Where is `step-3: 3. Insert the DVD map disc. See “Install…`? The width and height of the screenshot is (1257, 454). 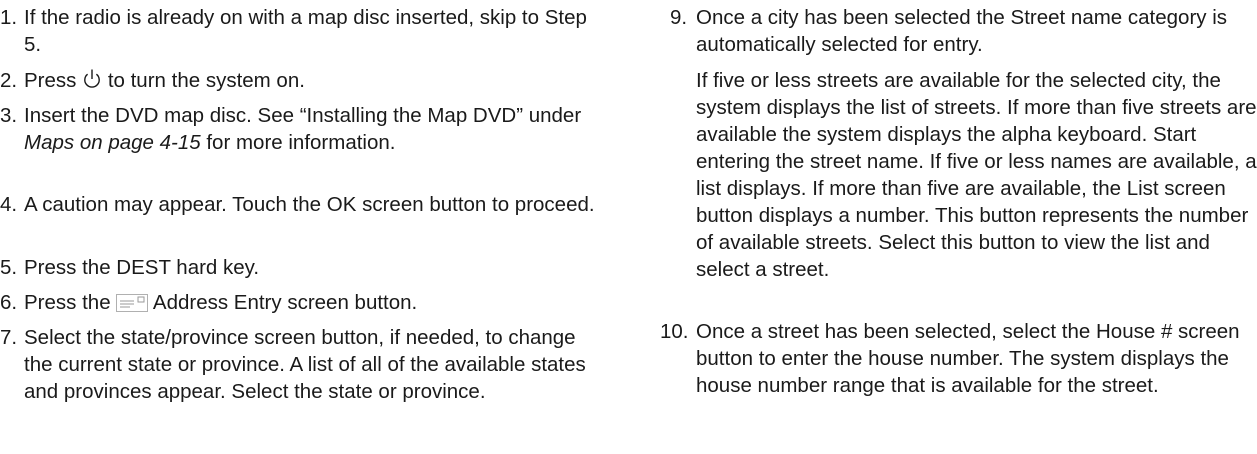
step-3: 3. Insert the DVD map disc. See “Install… is located at coordinates (300, 129).